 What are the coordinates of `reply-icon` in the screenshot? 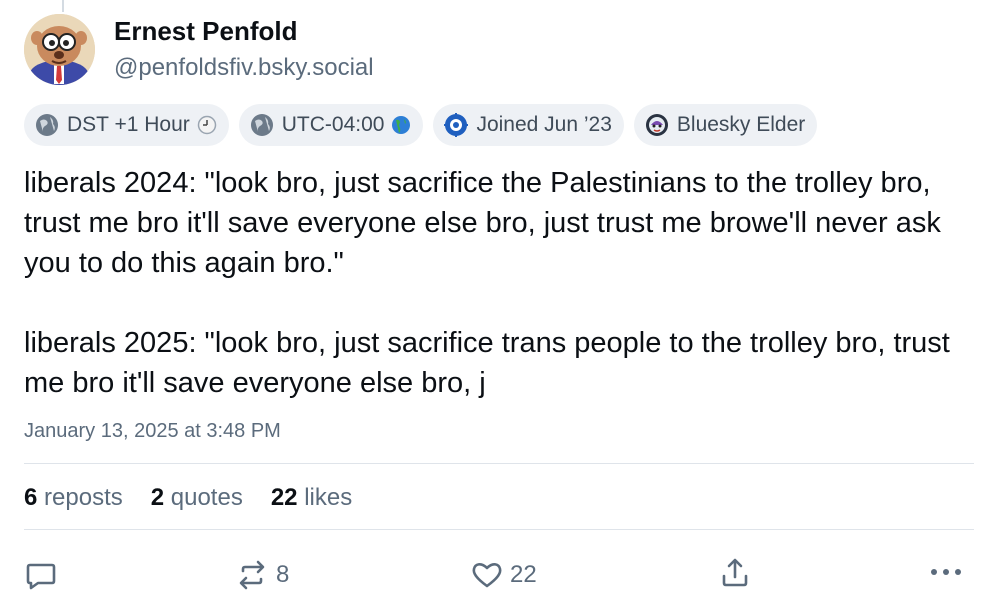 It's located at (41, 576).